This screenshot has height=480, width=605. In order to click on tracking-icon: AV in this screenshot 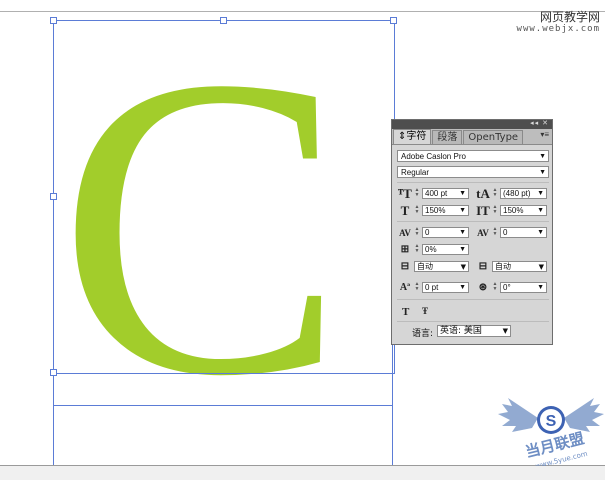, I will do `click(483, 233)`.